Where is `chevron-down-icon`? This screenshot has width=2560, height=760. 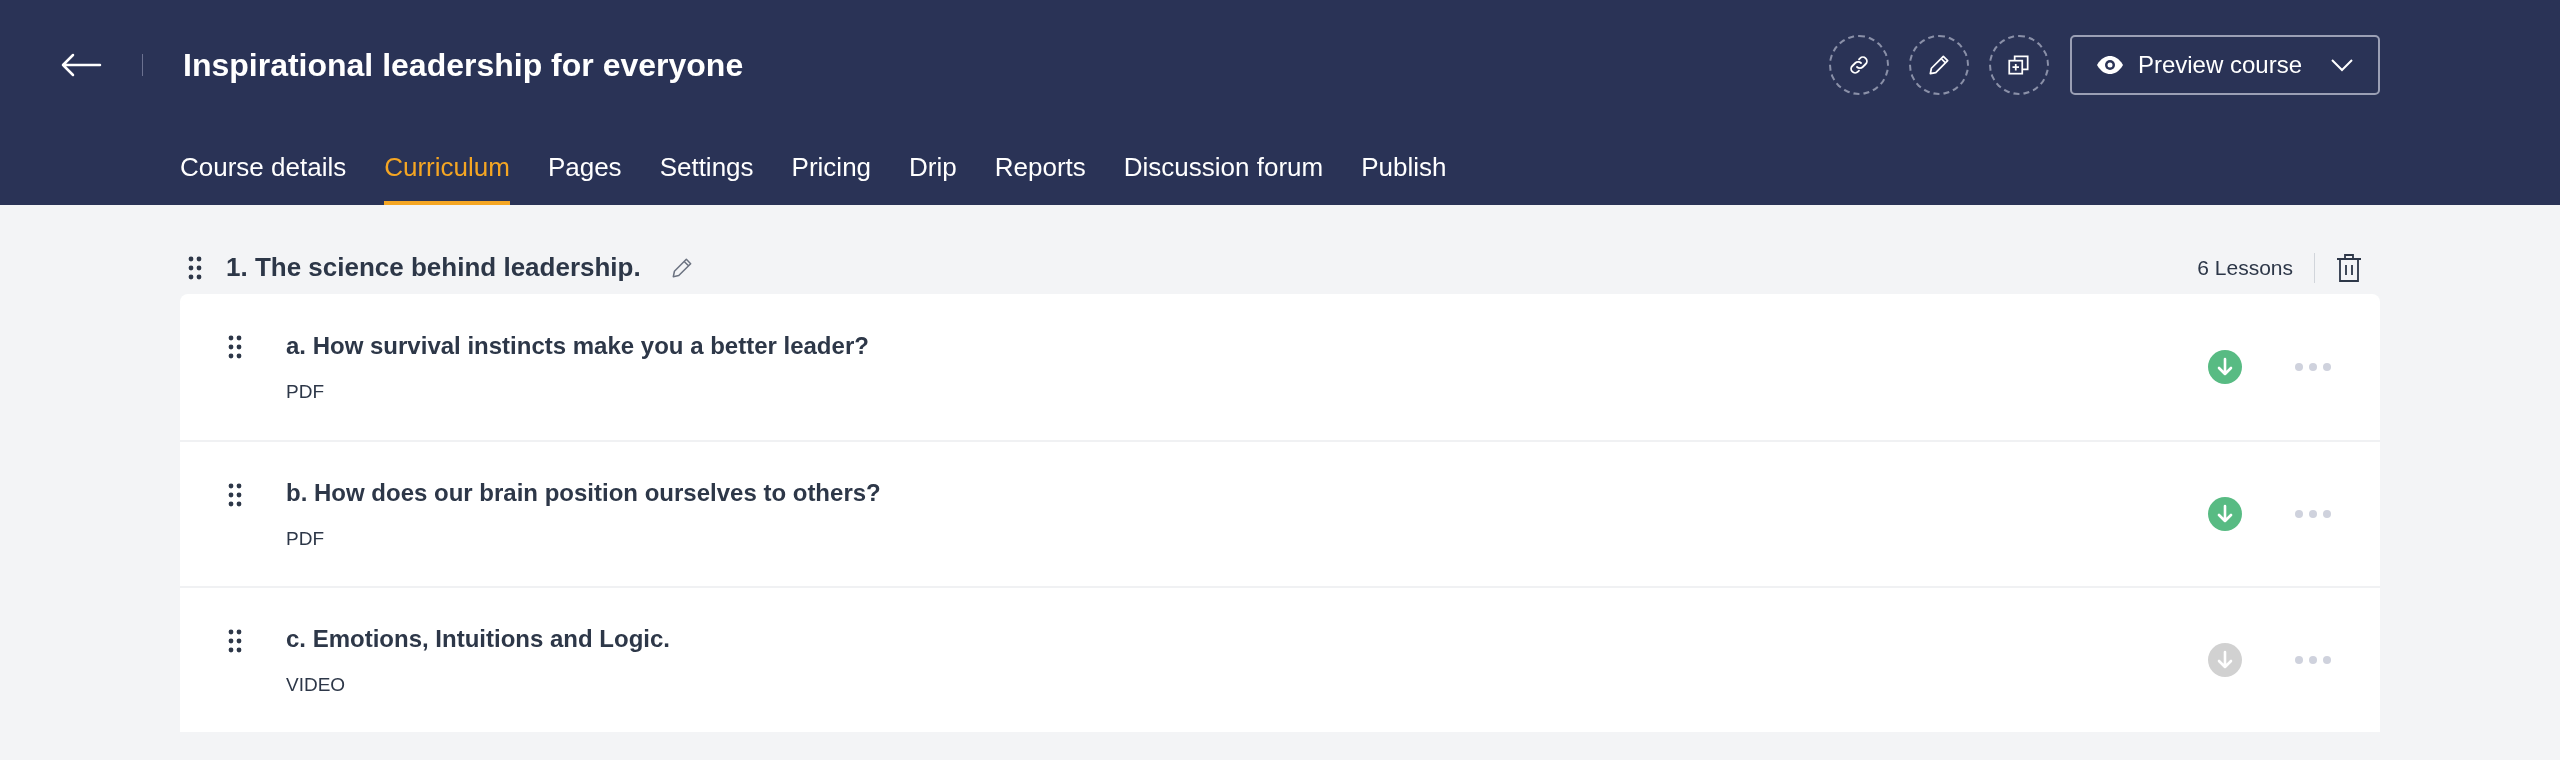
chevron-down-icon is located at coordinates (2342, 65).